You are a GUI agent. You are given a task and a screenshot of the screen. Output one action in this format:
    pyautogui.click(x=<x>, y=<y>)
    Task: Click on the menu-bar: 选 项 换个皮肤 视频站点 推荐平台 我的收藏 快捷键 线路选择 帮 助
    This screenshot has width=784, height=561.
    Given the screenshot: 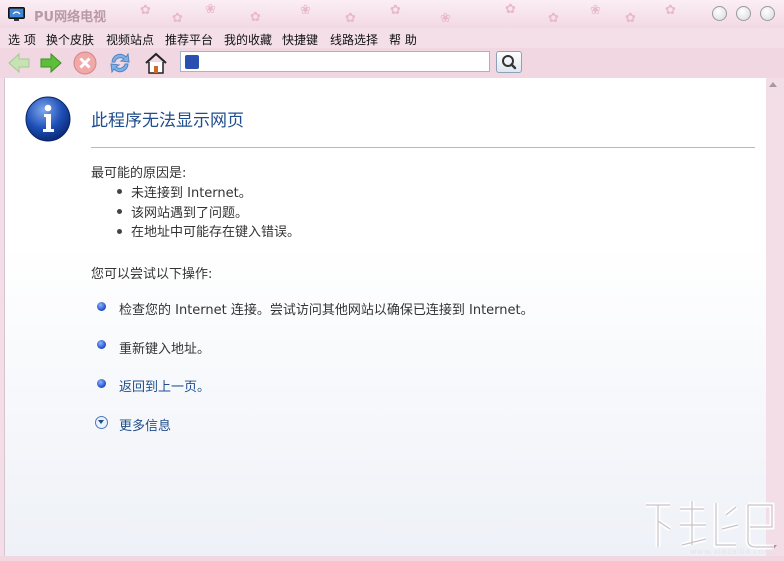 What is the action you would take?
    pyautogui.click(x=392, y=38)
    